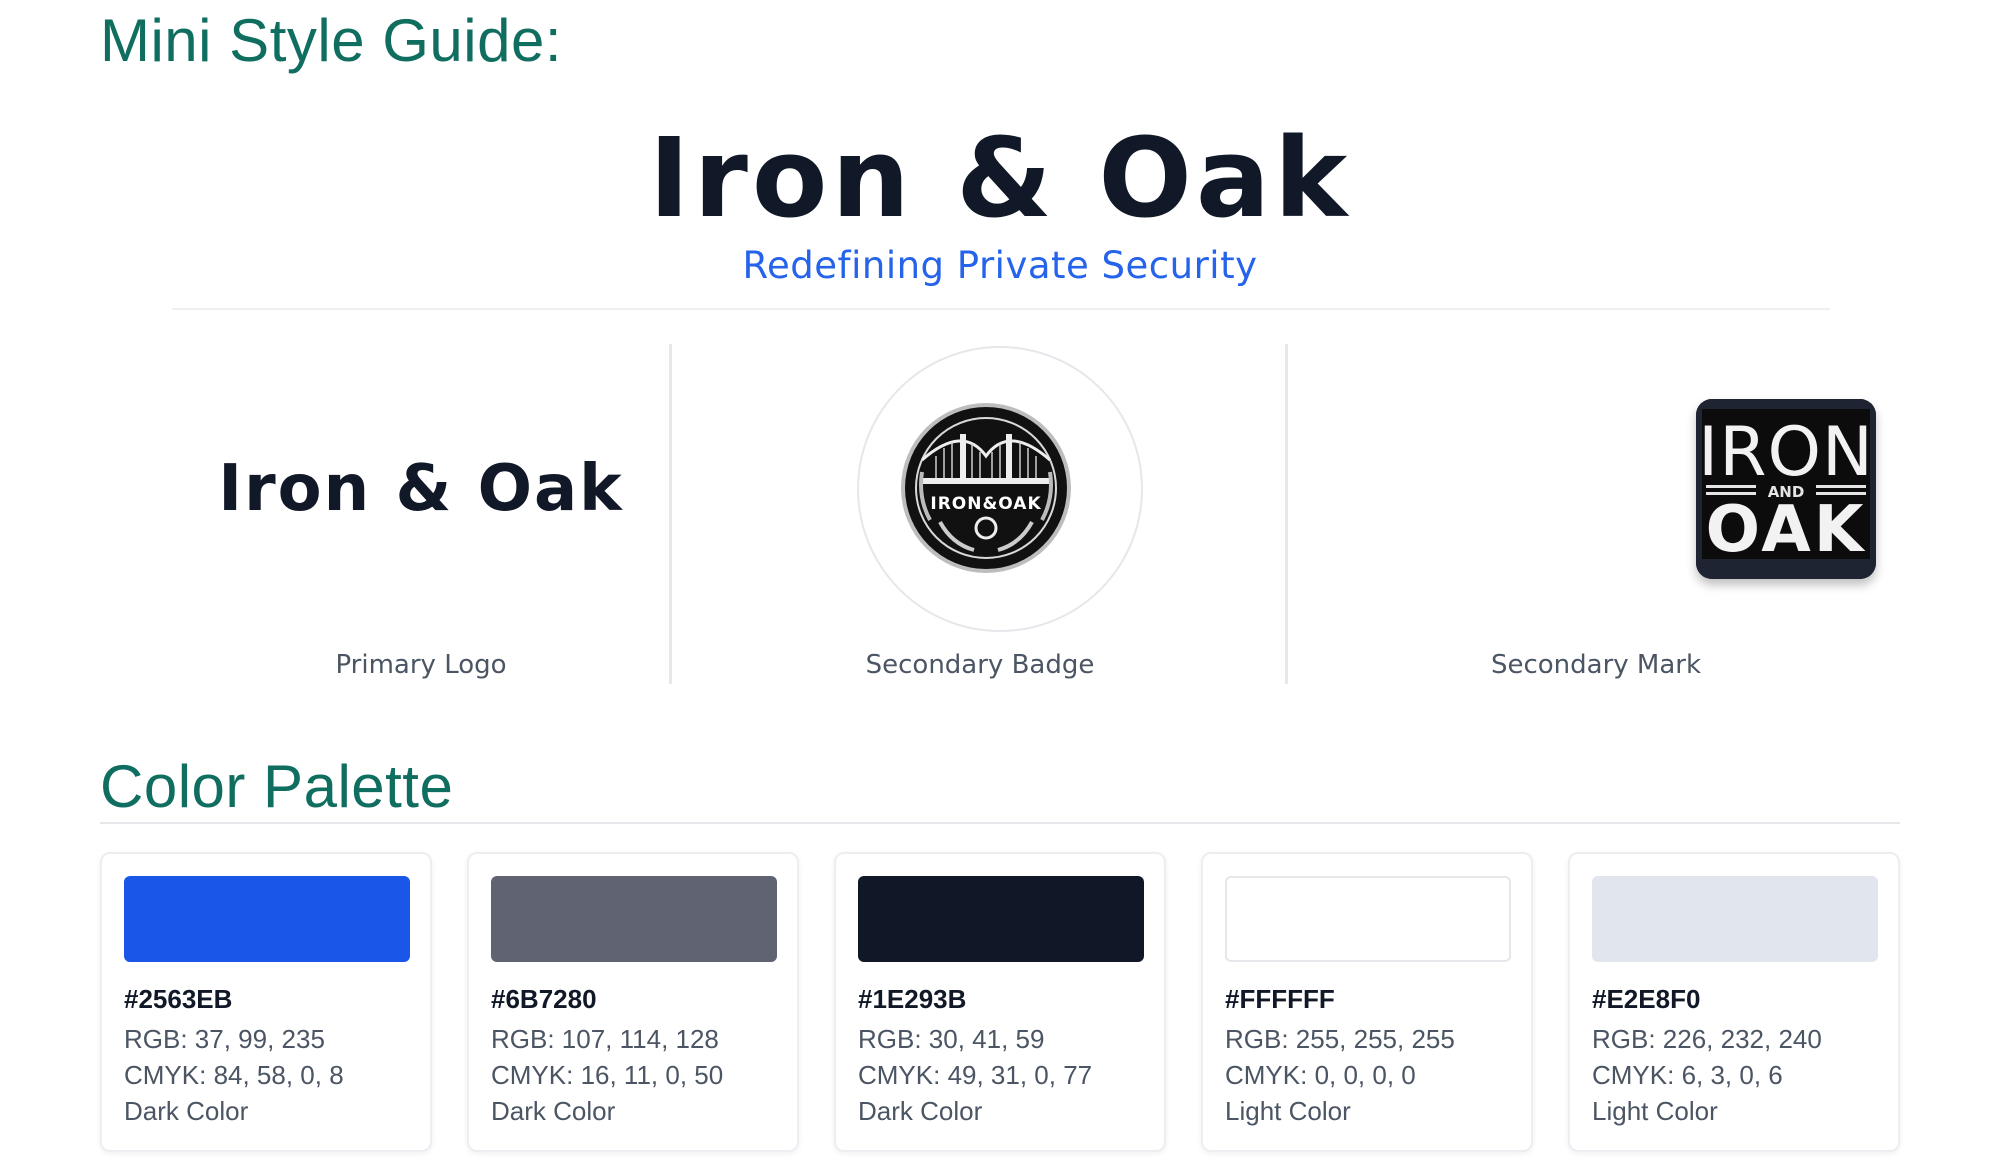 This screenshot has height=1160, width=2000. I want to click on color-cmyk: CMYK: 49, 31, 0, 77, so click(975, 1075).